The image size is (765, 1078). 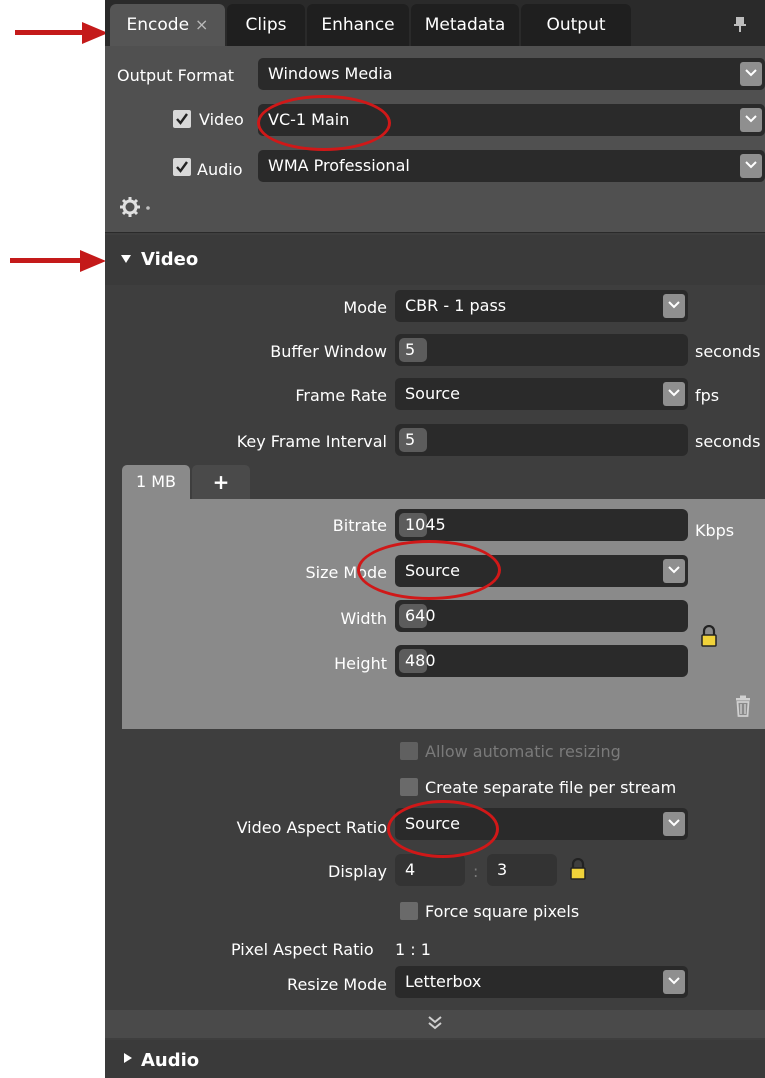 I want to click on audio-section-title: Audio, so click(x=170, y=1060).